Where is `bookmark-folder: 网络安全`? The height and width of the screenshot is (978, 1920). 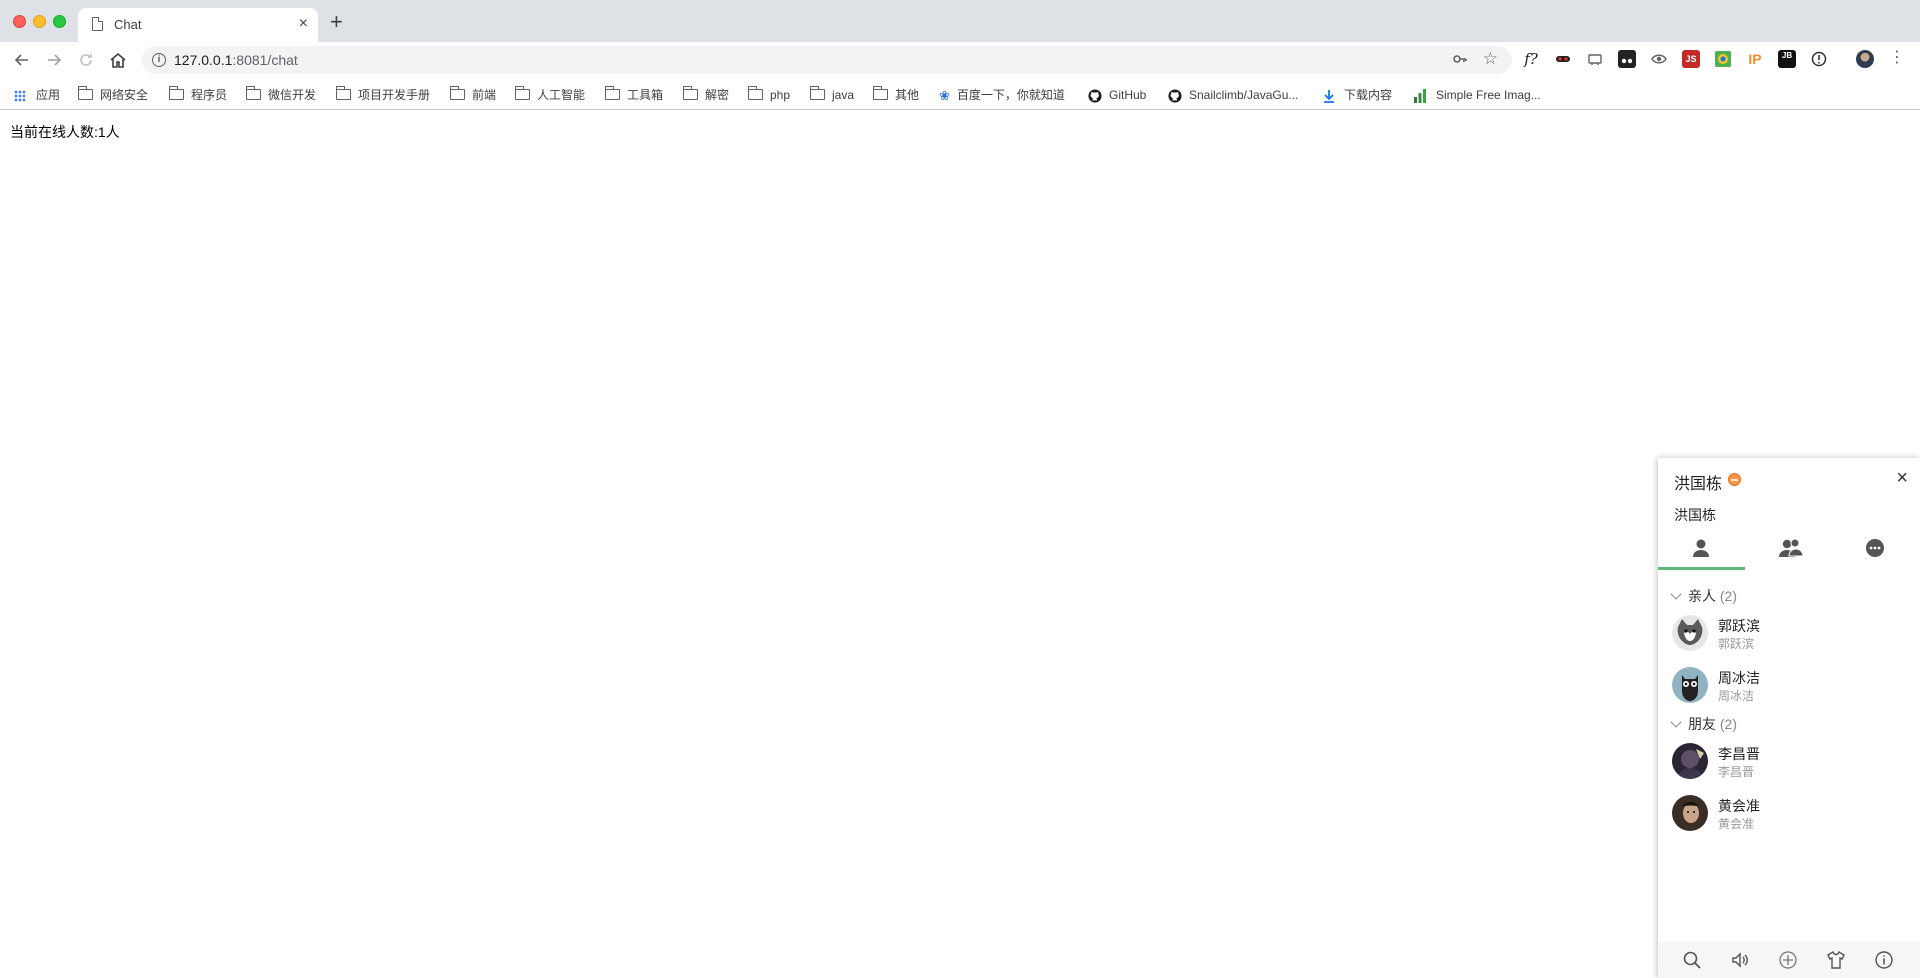
bookmark-folder: 网络安全 is located at coordinates (113, 95).